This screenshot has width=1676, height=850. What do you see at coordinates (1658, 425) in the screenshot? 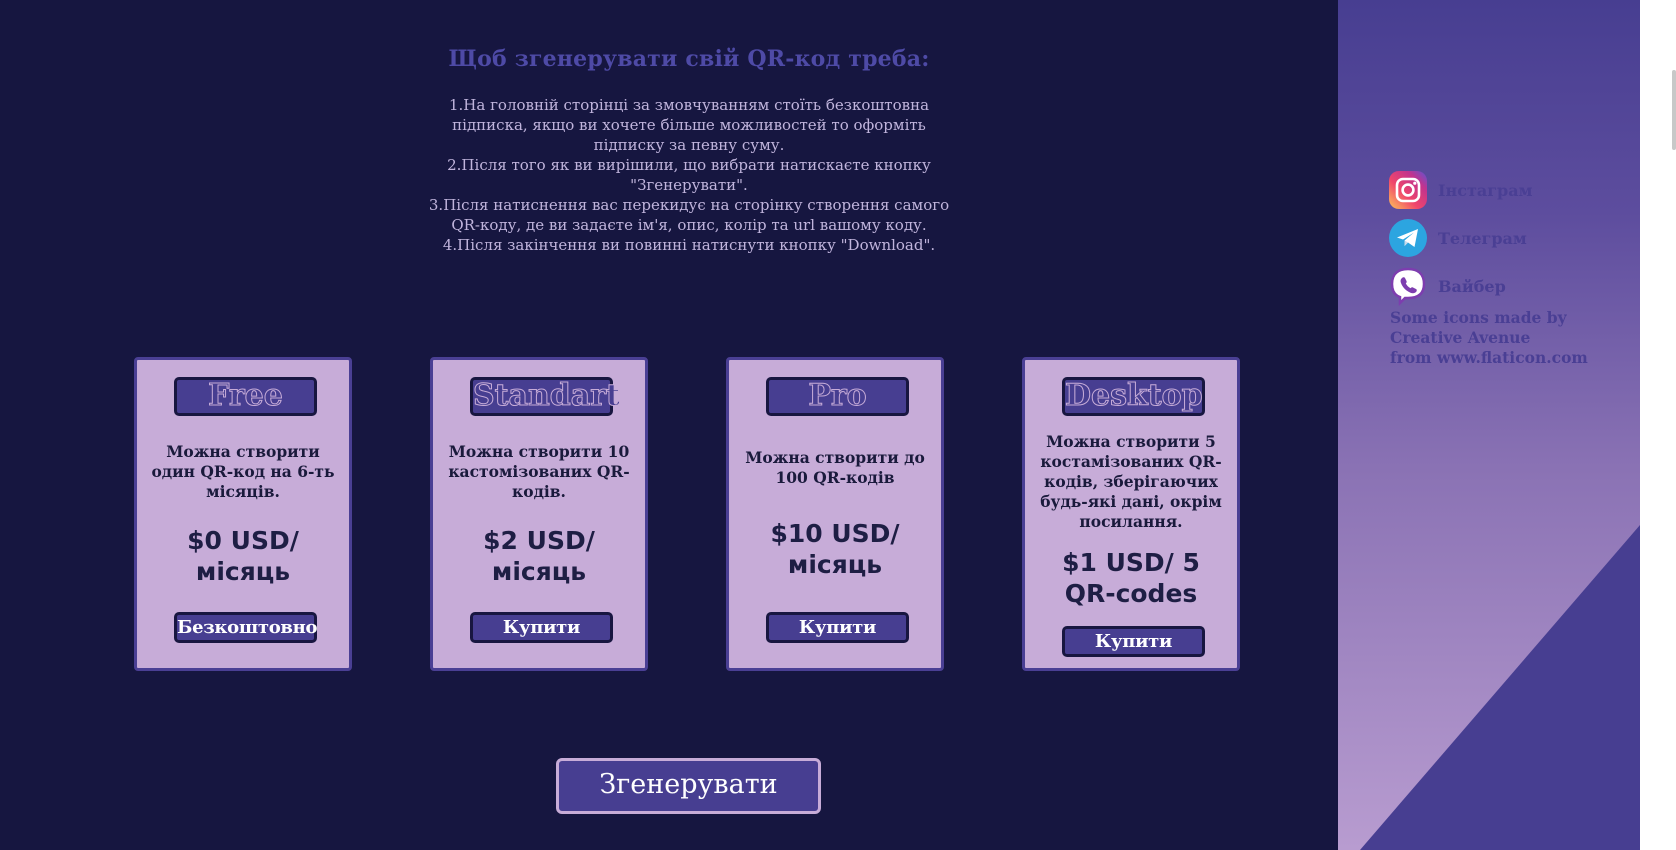
I see `scrollbar-track` at bounding box center [1658, 425].